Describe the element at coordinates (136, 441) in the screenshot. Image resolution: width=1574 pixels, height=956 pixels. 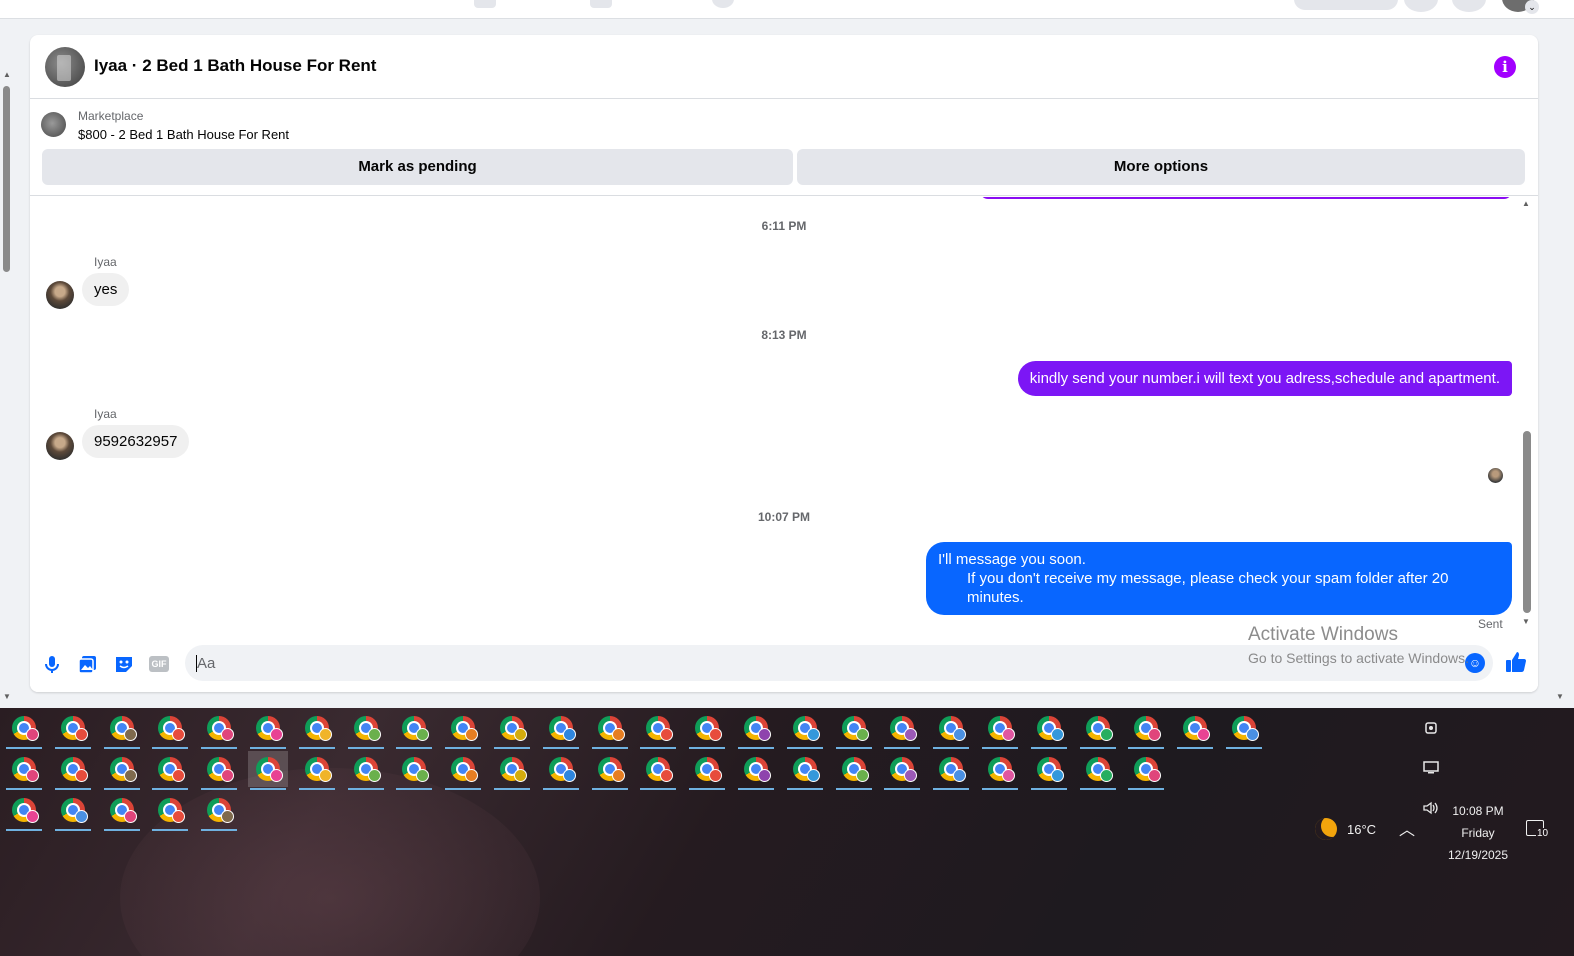
I see `incoming-message: 9592632957` at that location.